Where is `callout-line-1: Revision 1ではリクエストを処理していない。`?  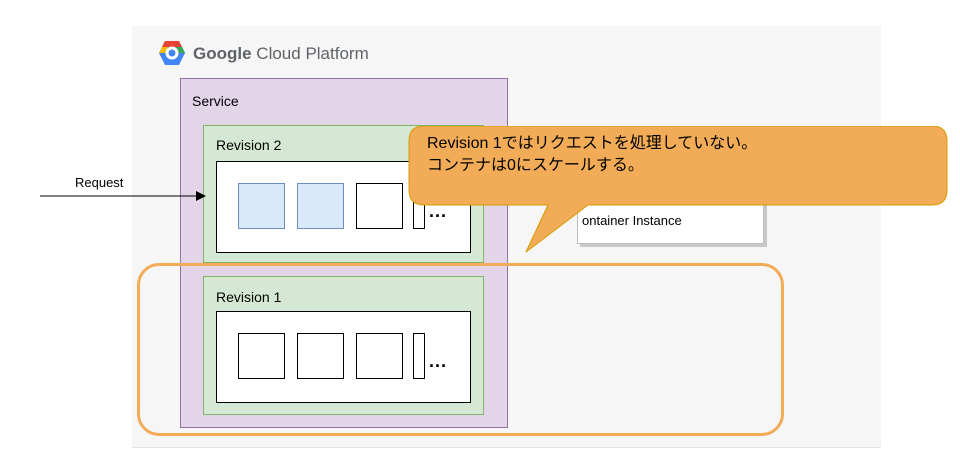
callout-line-1: Revision 1ではリクエストを処理していない。 is located at coordinates (592, 143).